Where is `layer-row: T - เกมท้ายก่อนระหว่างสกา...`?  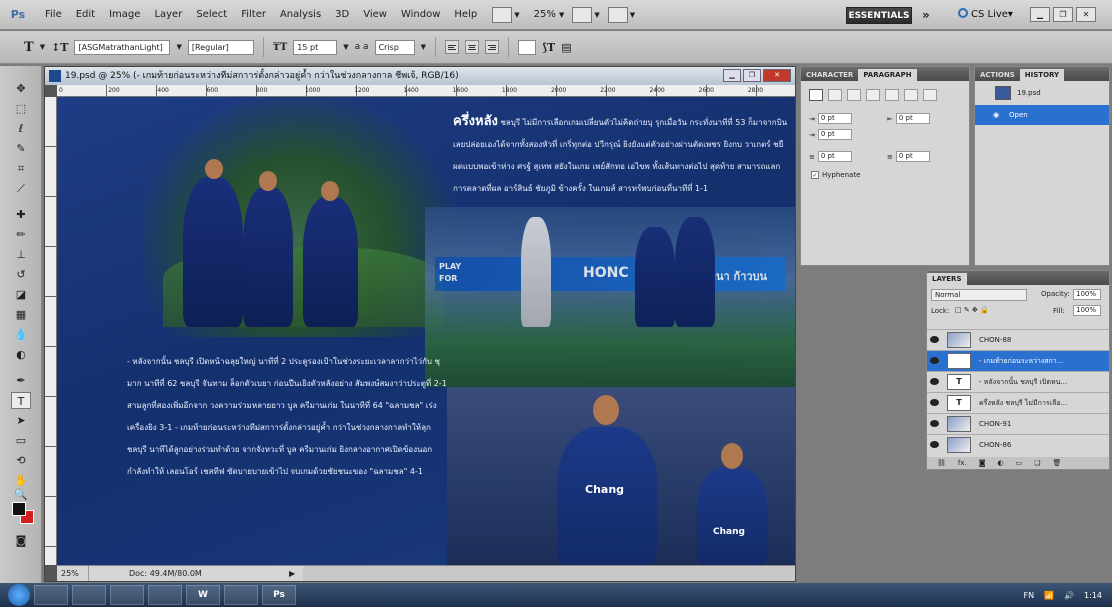 layer-row: T - เกมท้ายก่อนระหว่างสกา... is located at coordinates (1018, 360).